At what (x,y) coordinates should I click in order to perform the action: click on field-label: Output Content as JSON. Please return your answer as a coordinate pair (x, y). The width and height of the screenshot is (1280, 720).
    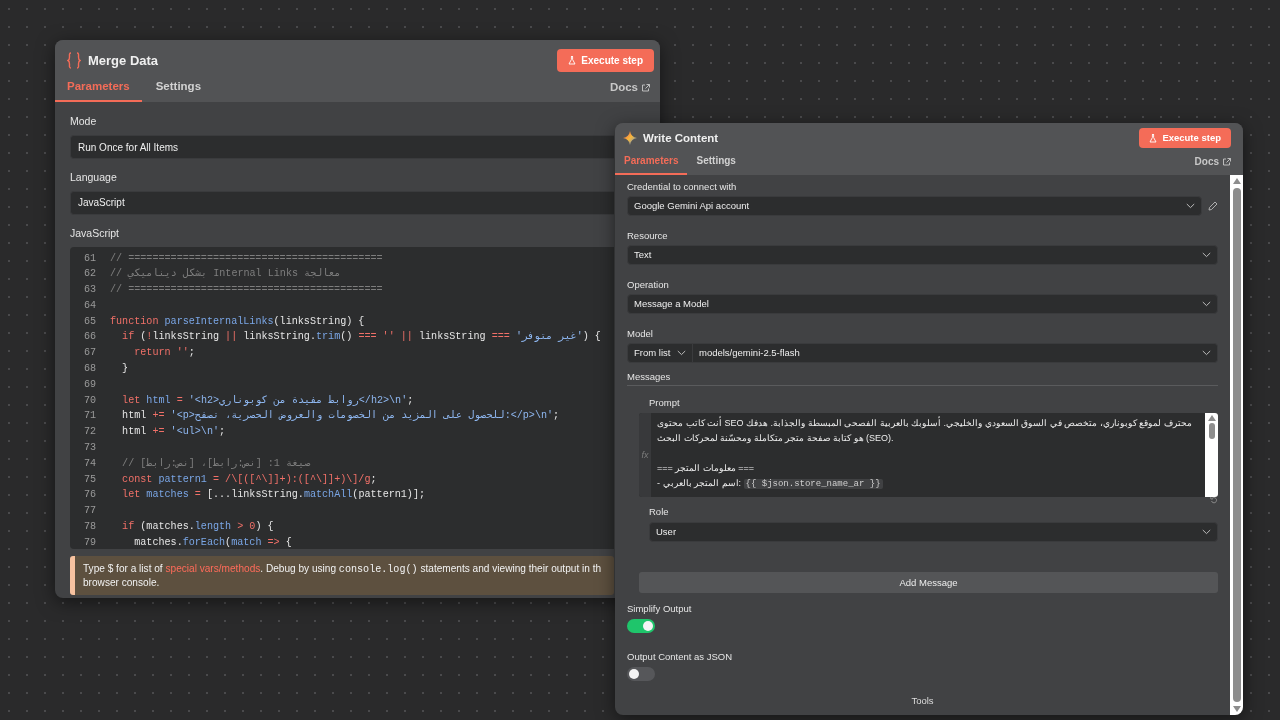
    Looking at the image, I should click on (680, 657).